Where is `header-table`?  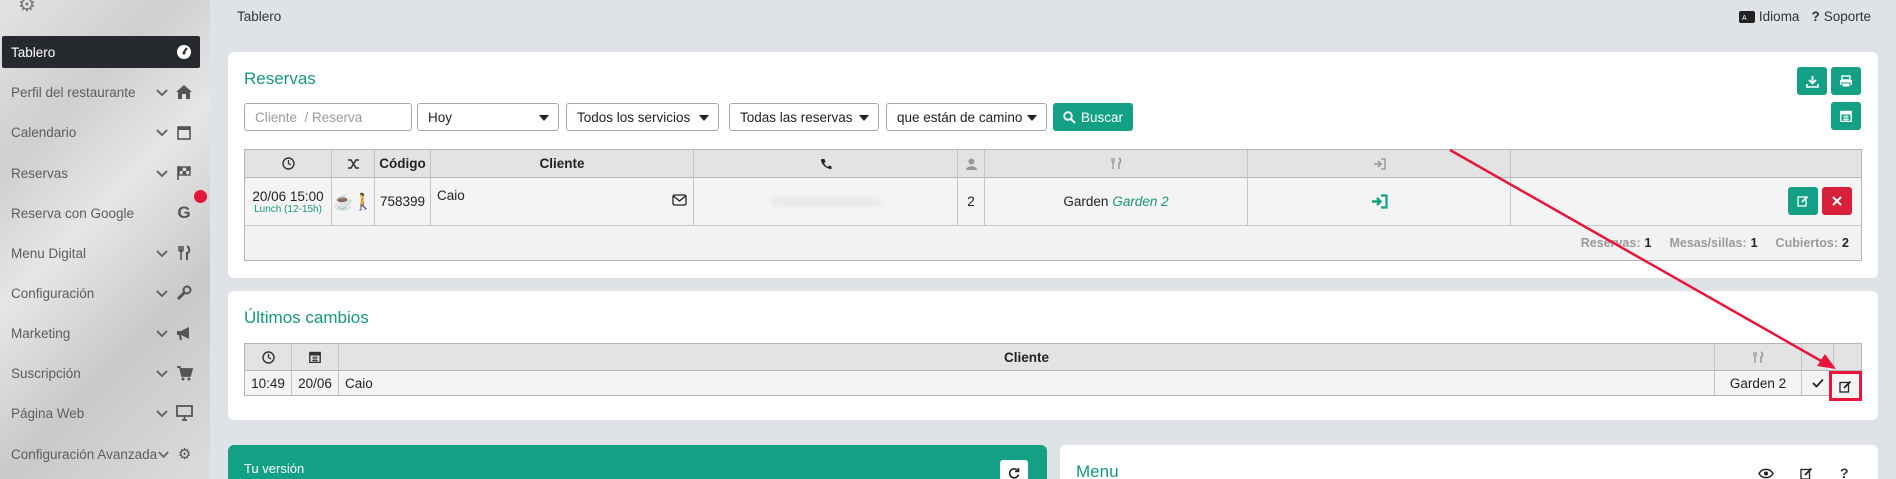
header-table is located at coordinates (1758, 357).